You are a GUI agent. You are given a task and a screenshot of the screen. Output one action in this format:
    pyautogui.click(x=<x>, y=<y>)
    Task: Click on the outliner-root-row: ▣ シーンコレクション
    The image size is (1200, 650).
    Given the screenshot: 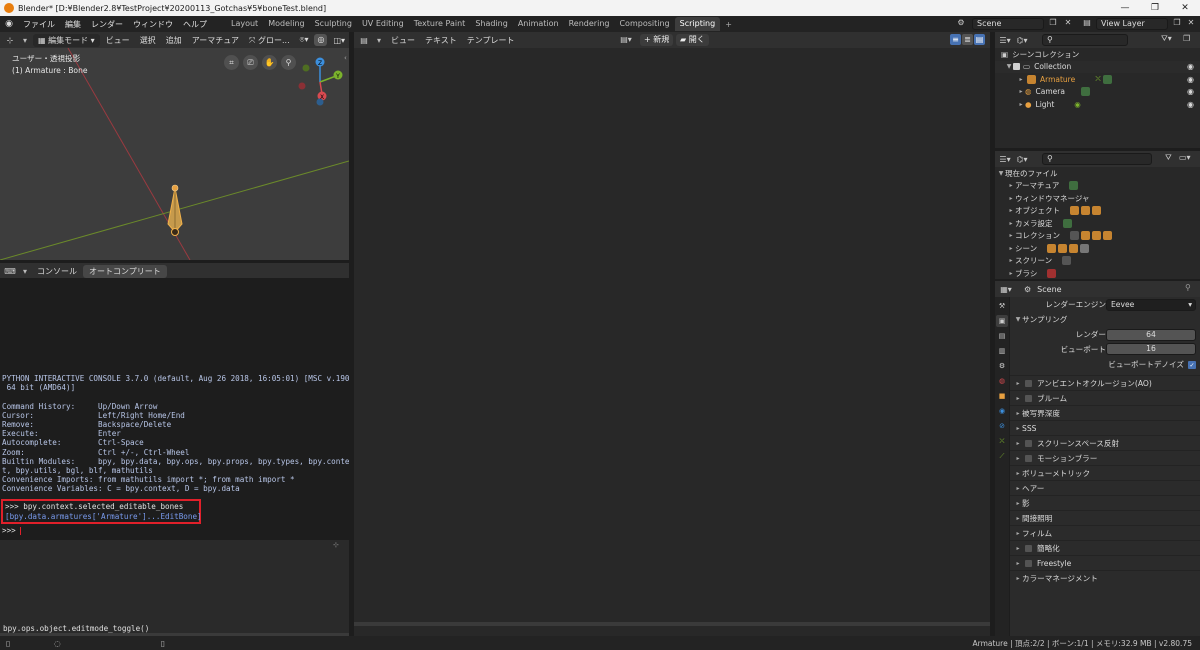 What is the action you would take?
    pyautogui.click(x=1097, y=54)
    